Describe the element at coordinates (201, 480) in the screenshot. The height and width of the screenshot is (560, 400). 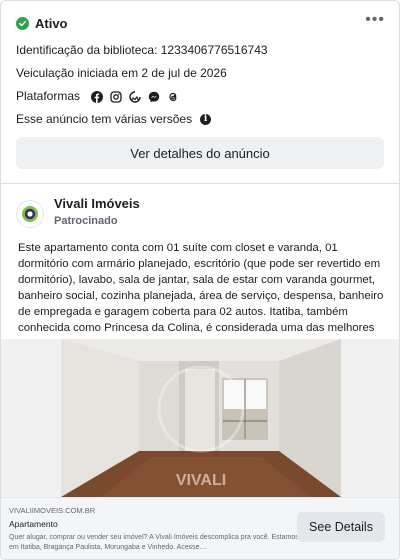
I see `watermark: VIVALI` at that location.